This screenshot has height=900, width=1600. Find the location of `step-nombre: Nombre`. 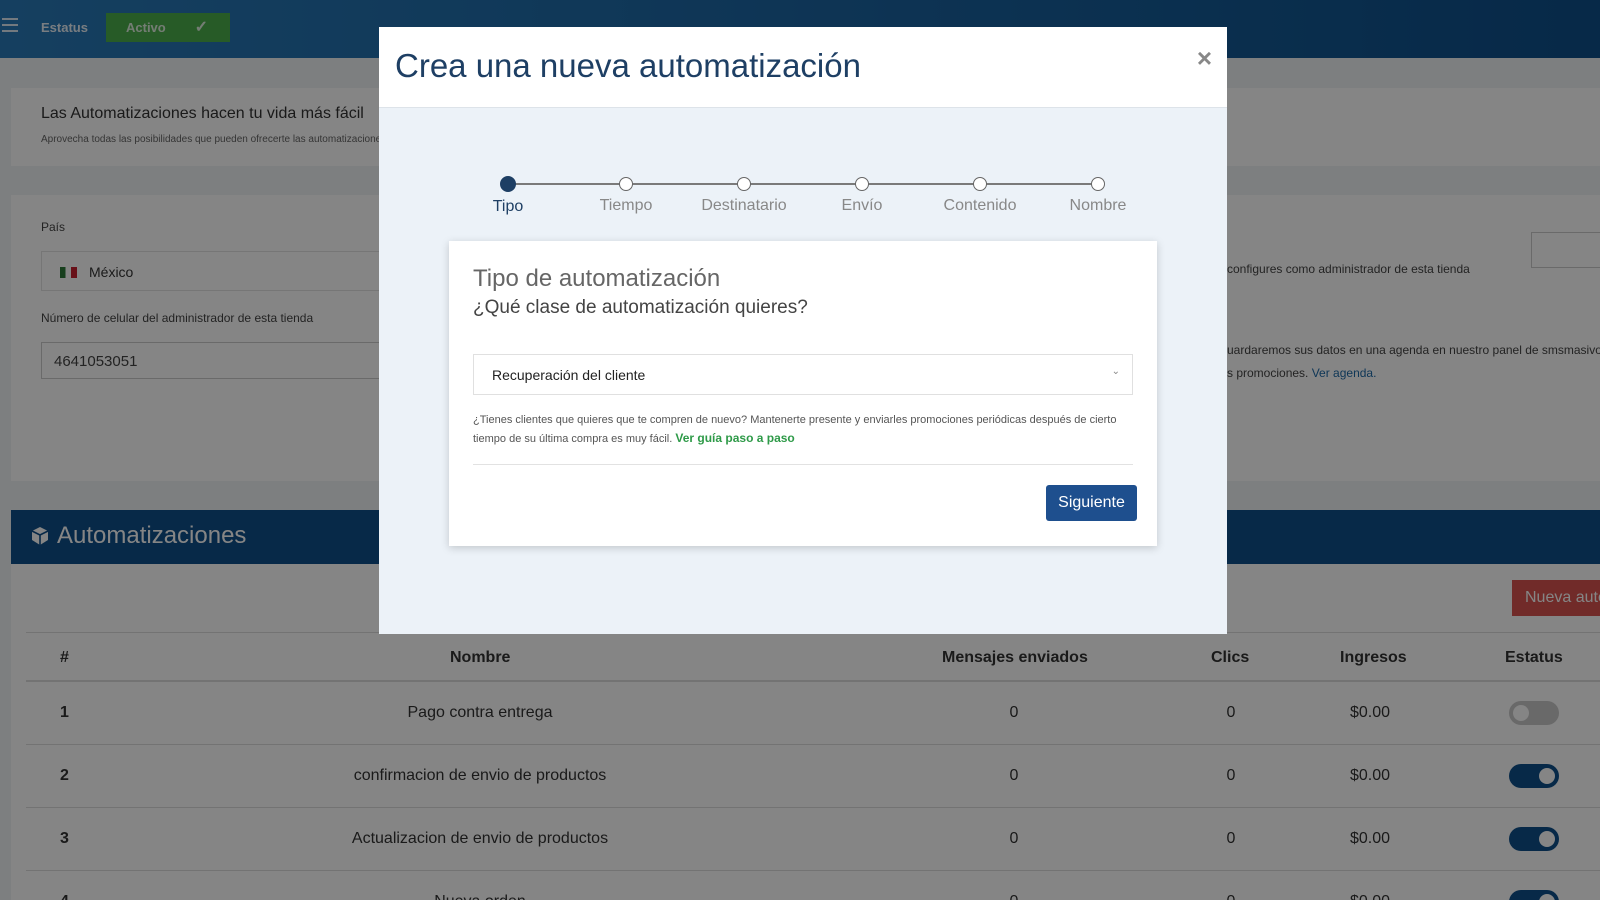

step-nombre: Nombre is located at coordinates (1098, 196).